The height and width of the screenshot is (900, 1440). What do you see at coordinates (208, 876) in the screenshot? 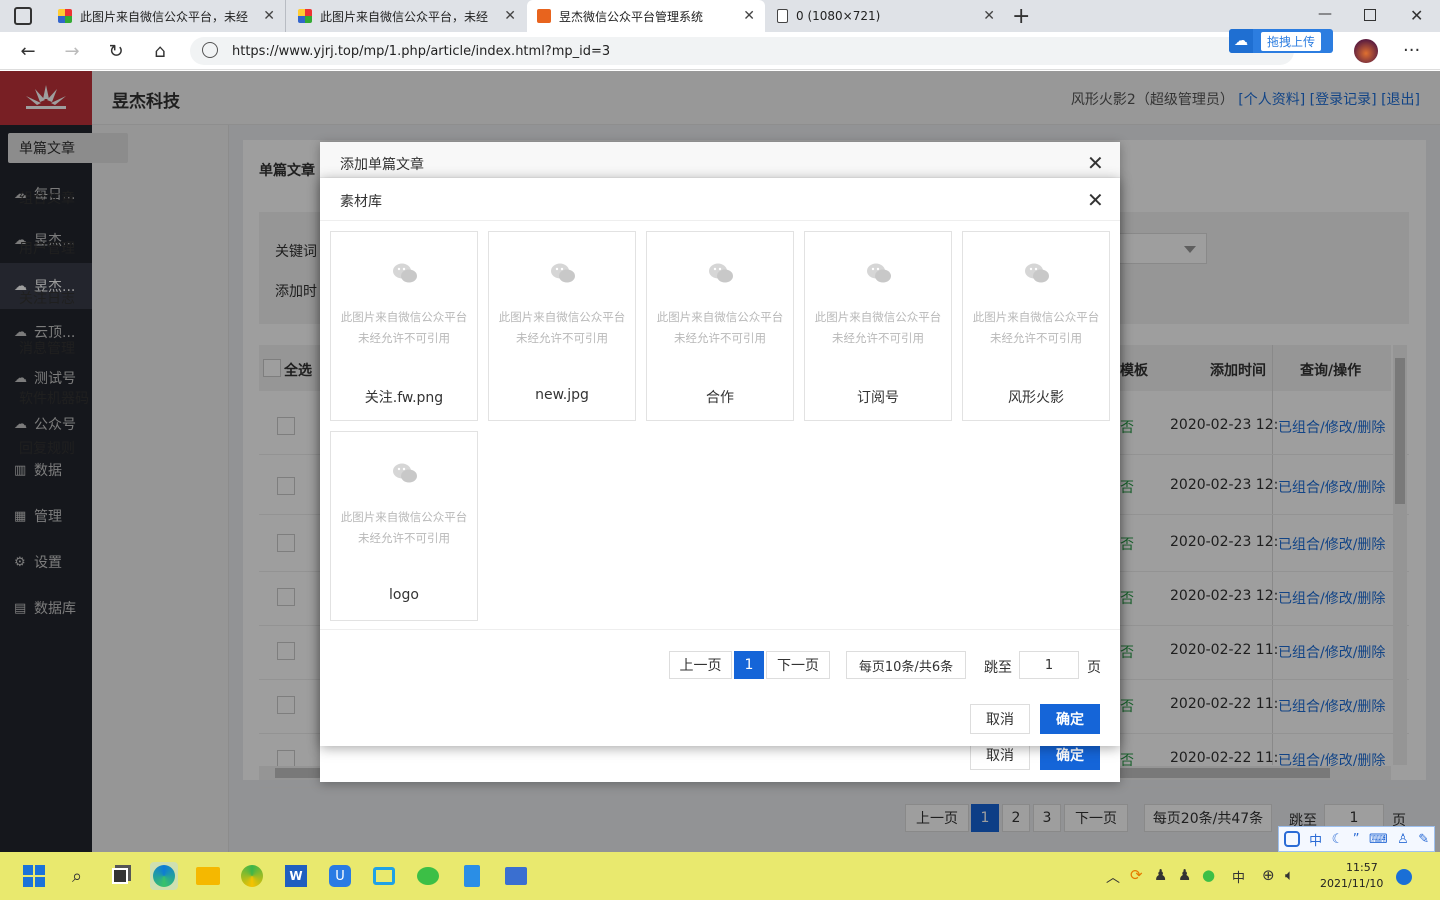
I see `folder-icon` at bounding box center [208, 876].